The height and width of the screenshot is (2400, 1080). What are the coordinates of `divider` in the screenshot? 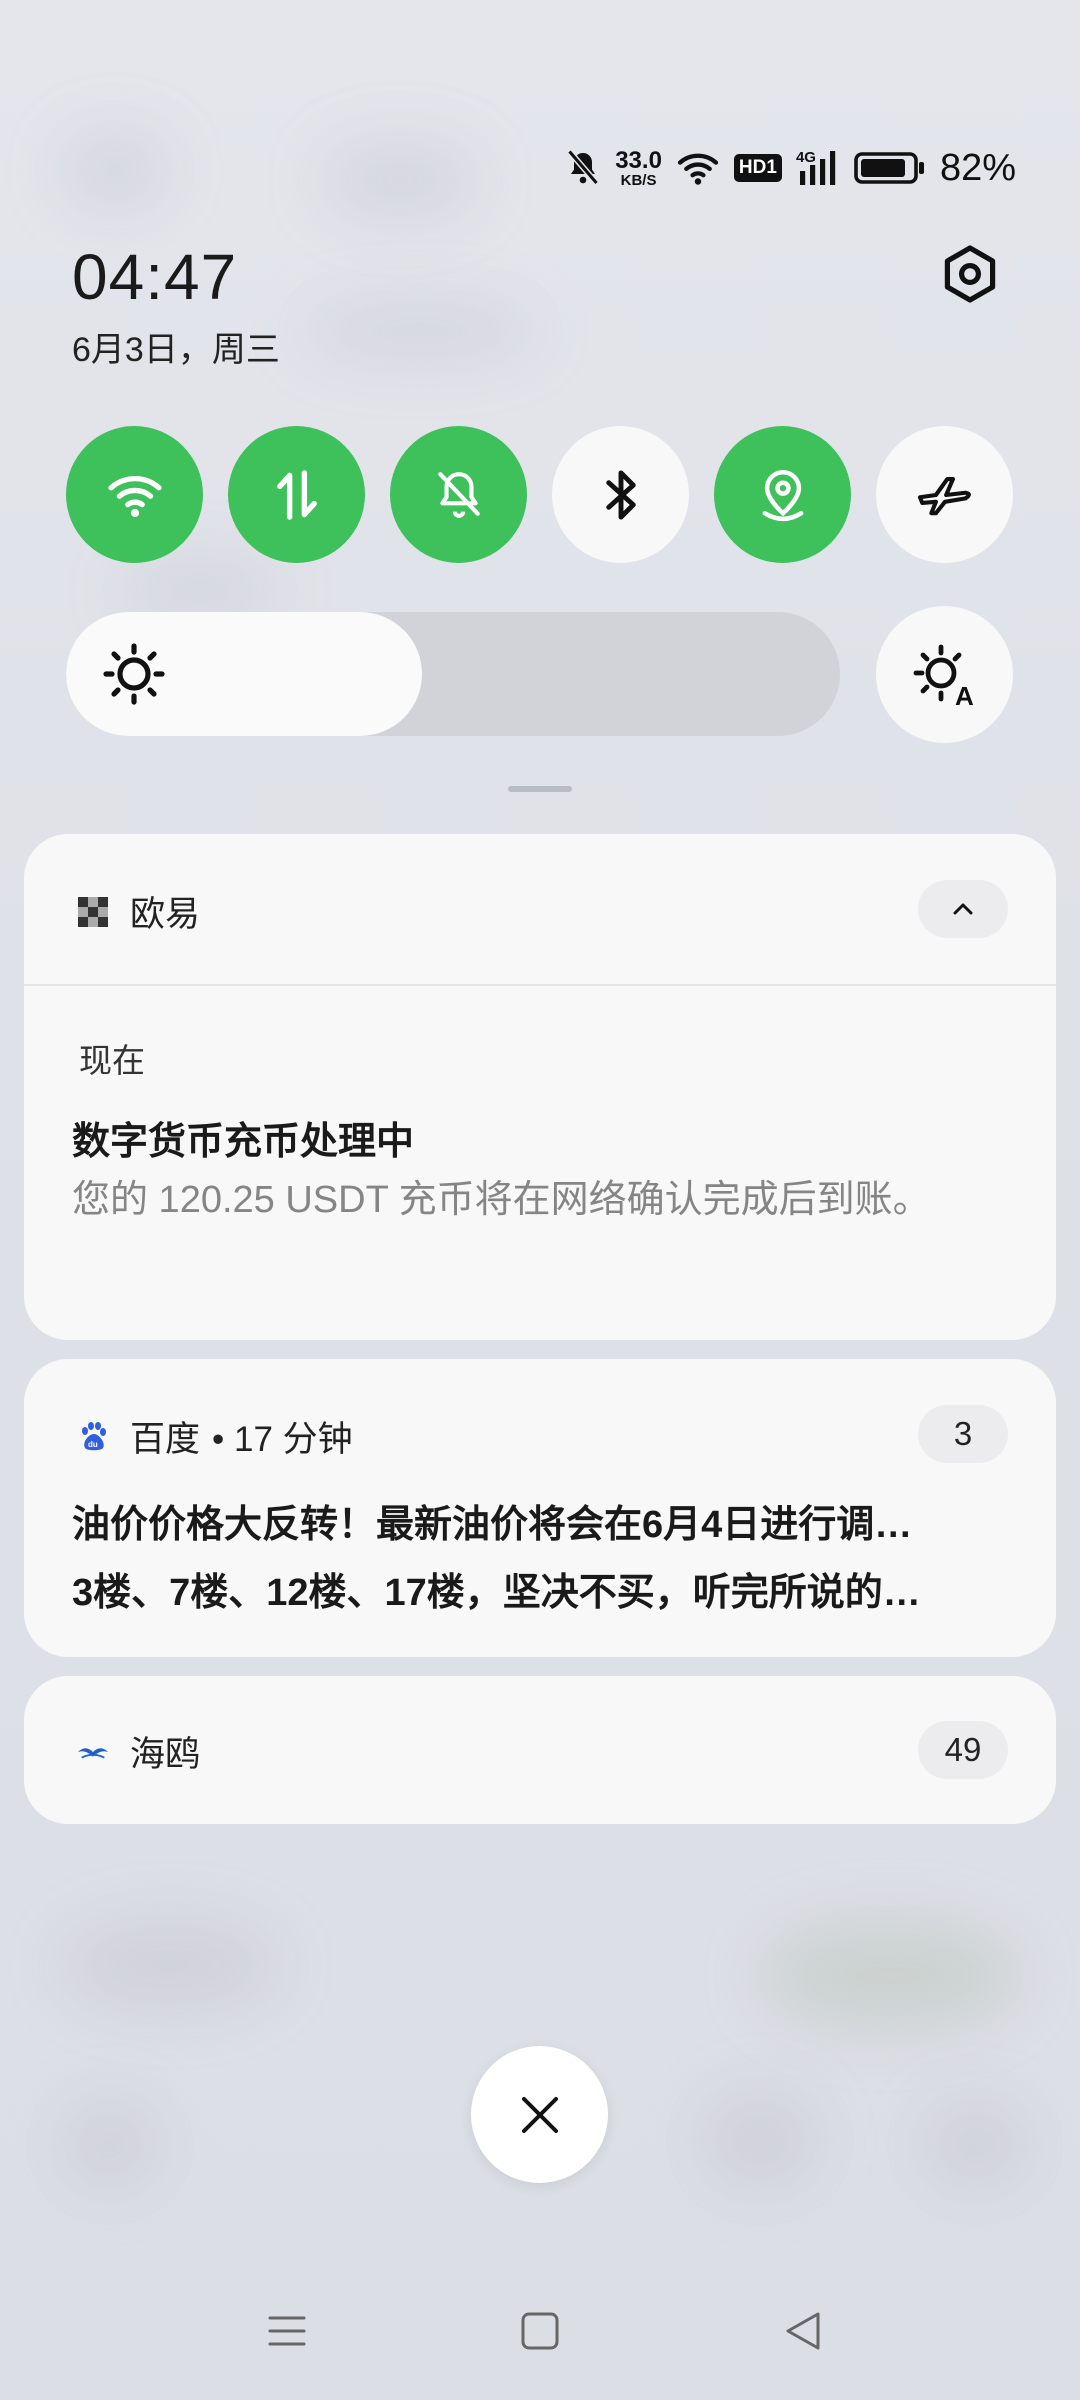 It's located at (540, 985).